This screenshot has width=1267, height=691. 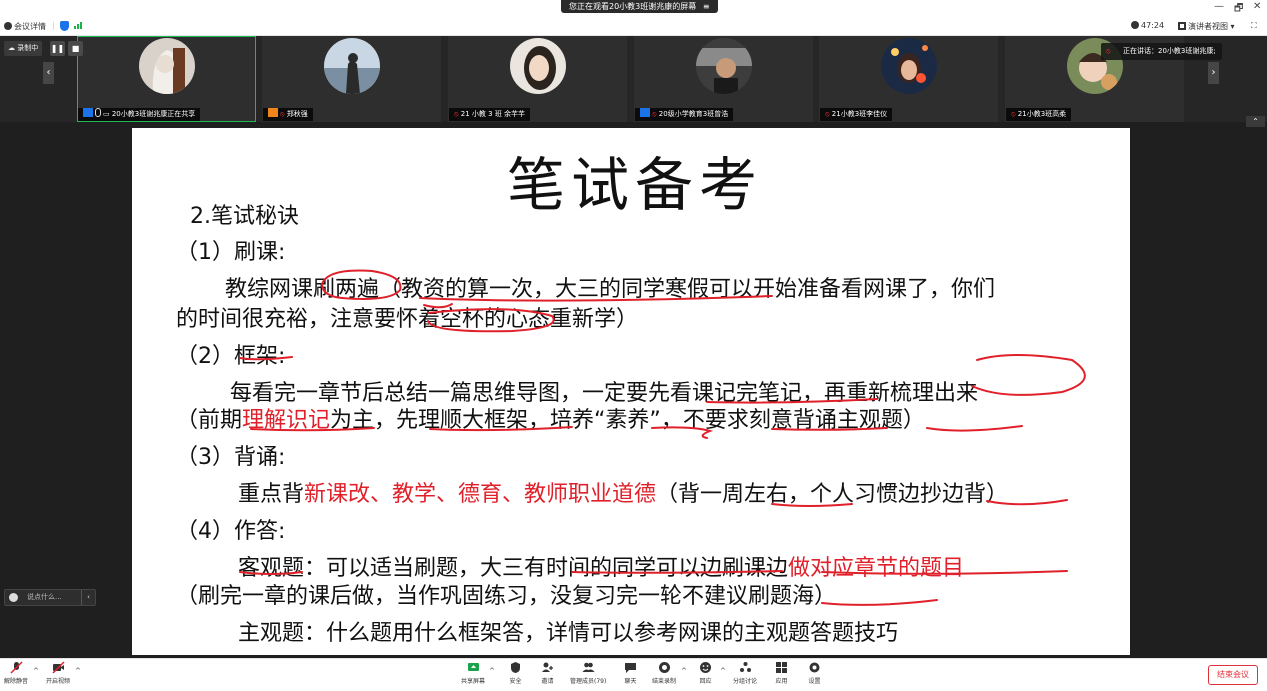 What do you see at coordinates (745, 673) in the screenshot?
I see `breakout-button: 分组讨论` at bounding box center [745, 673].